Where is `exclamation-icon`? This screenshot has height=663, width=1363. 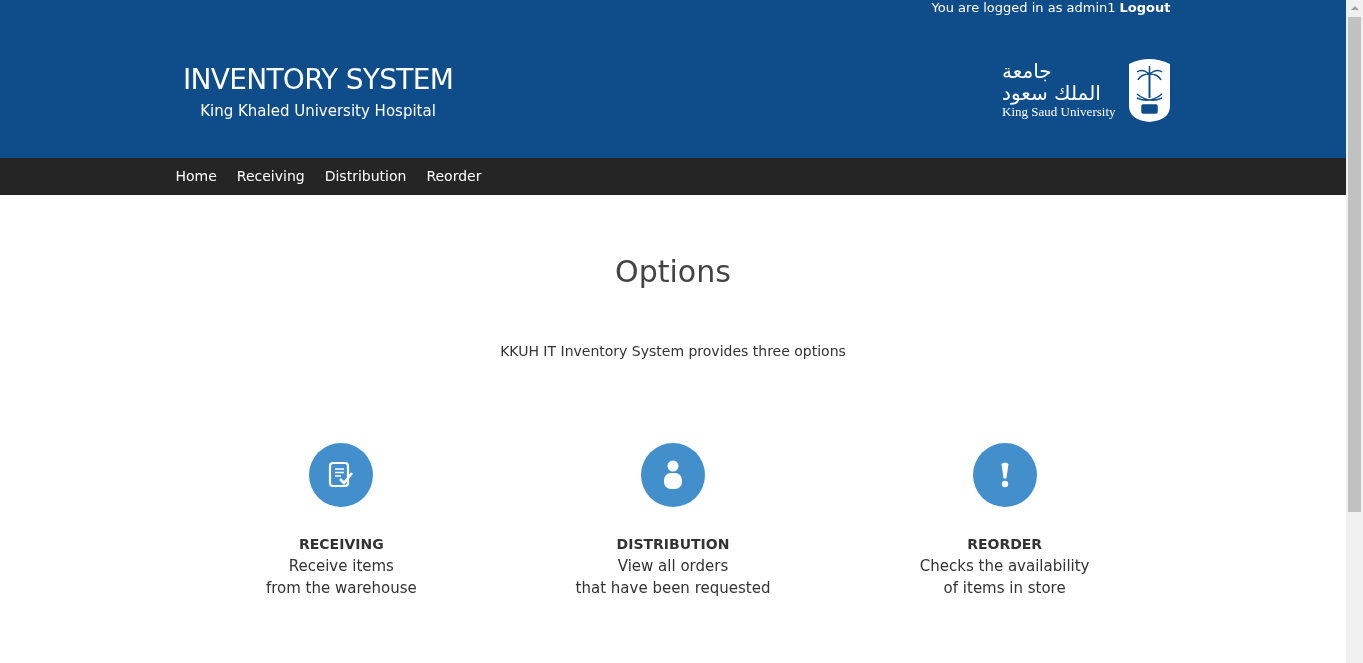 exclamation-icon is located at coordinates (1004, 475).